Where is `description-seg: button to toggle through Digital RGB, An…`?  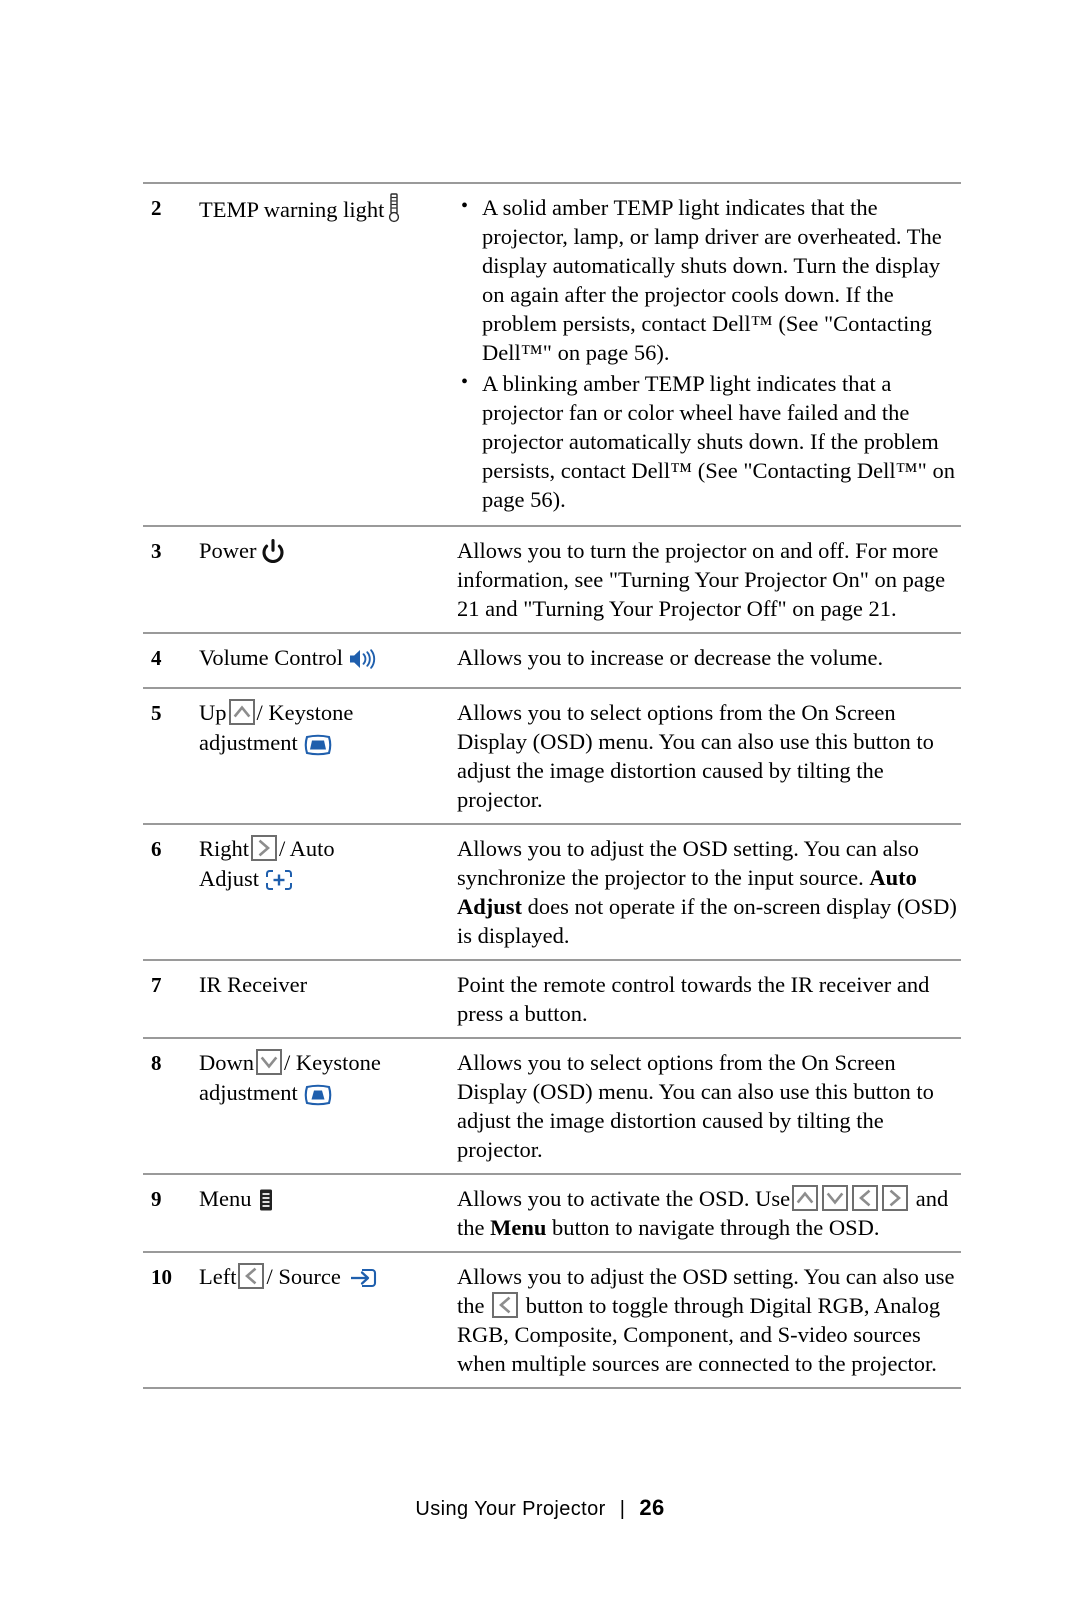
description-seg: button to toggle through Digital RGB, An… is located at coordinates (699, 1334).